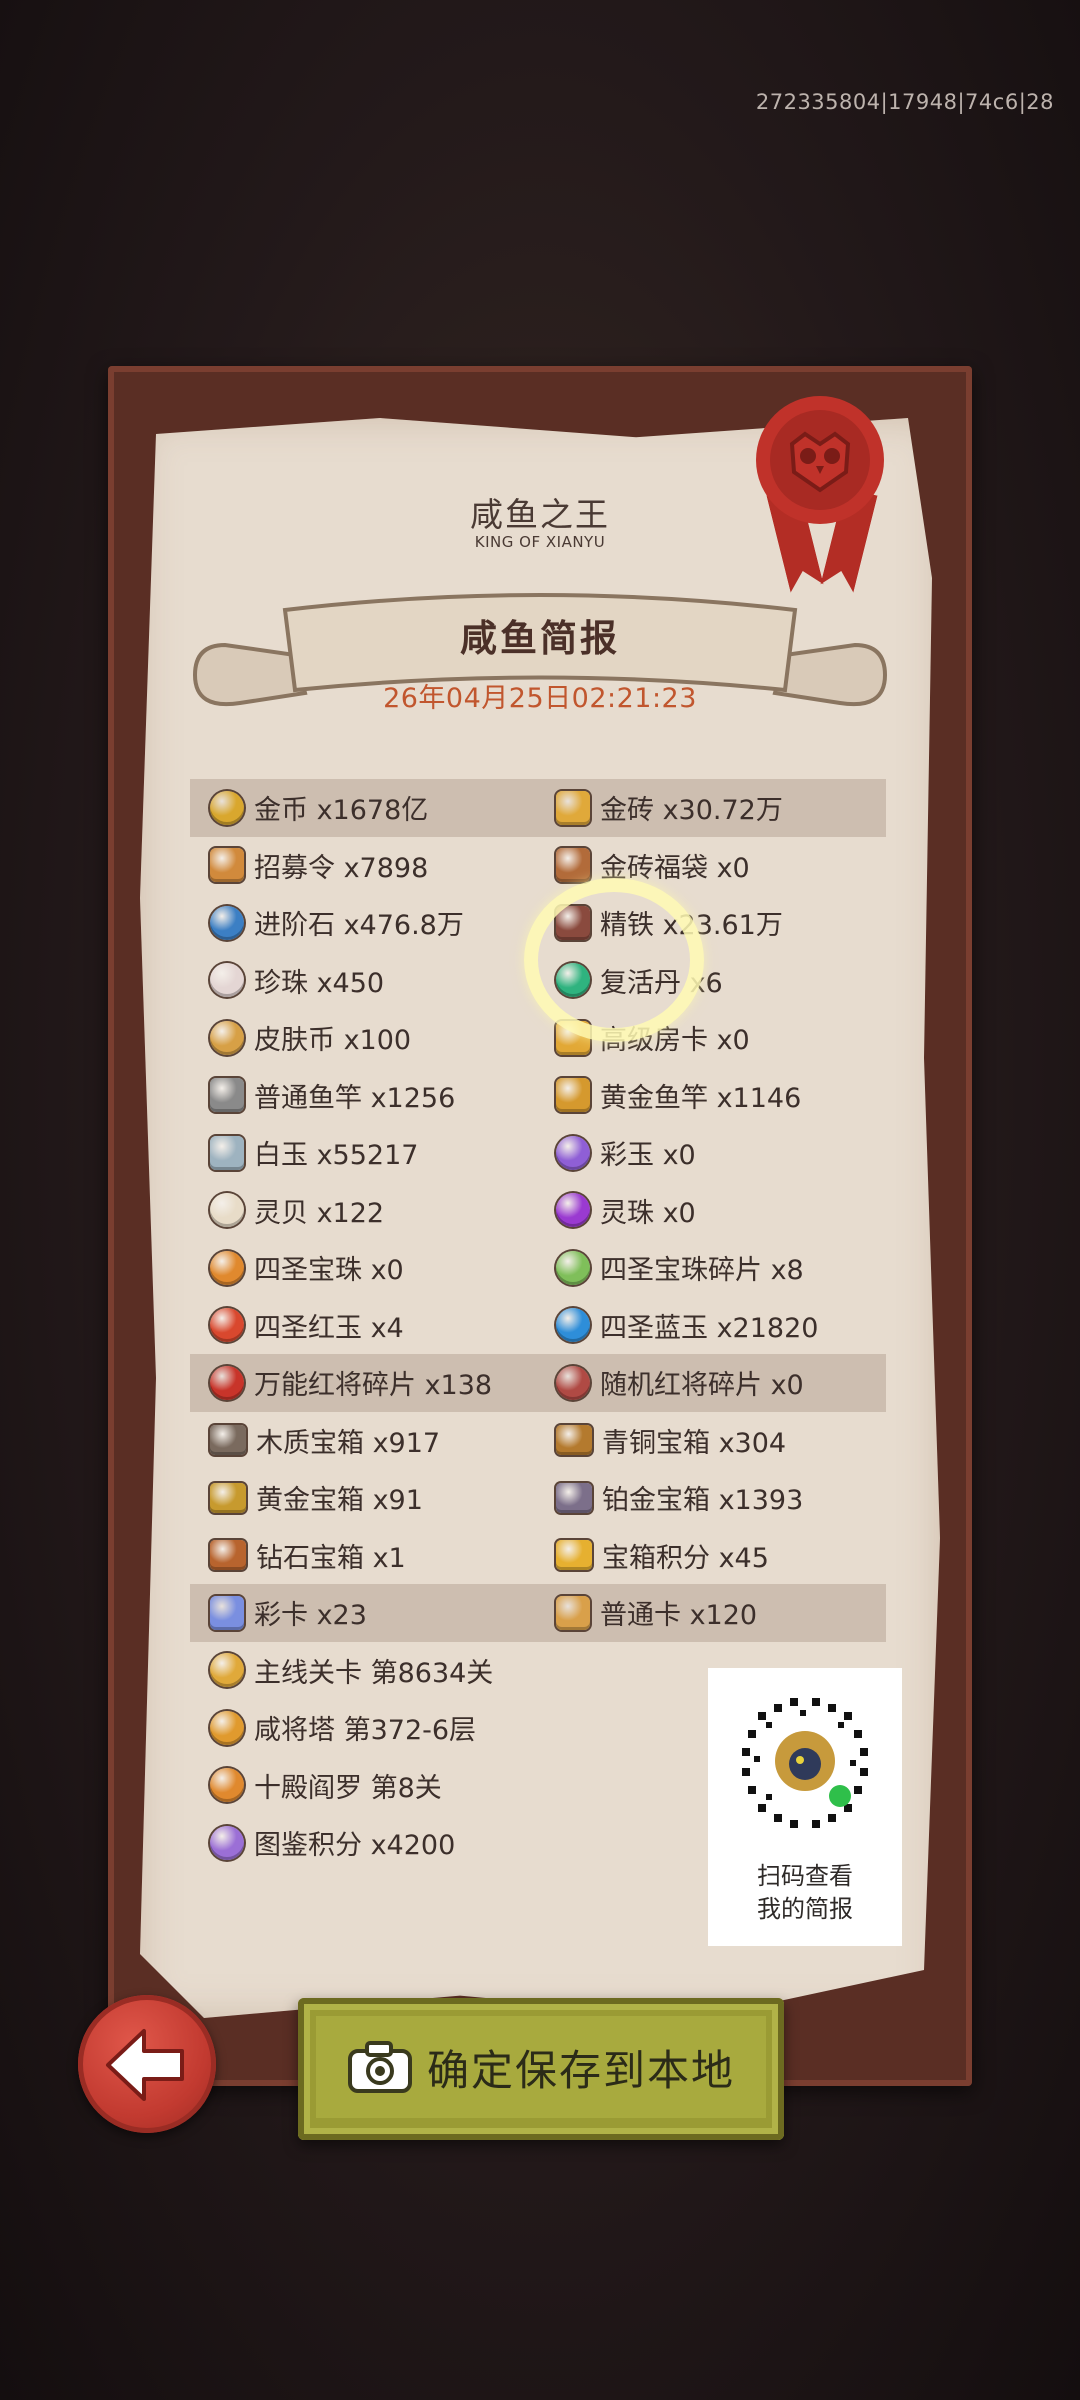 This screenshot has width=1080, height=2400. I want to click on resource-label: 宝箱积分 x45, so click(685, 1558).